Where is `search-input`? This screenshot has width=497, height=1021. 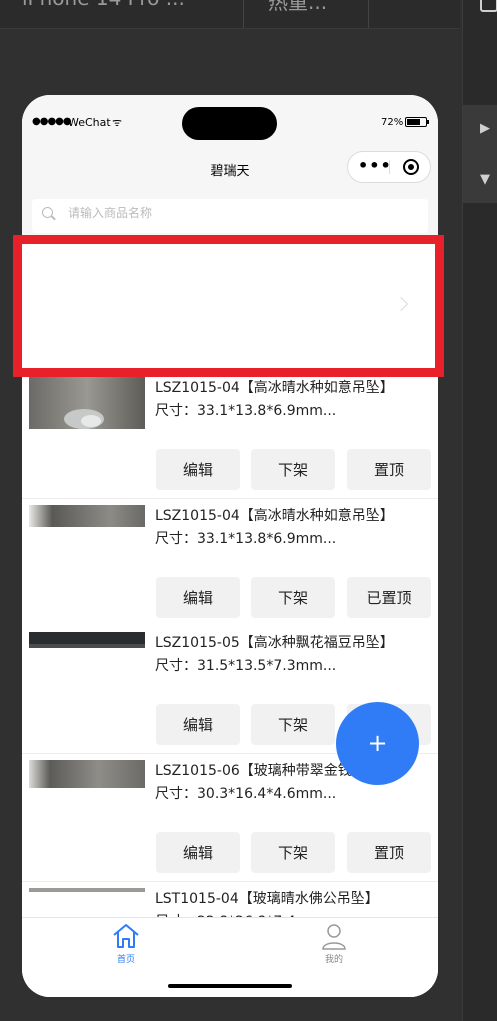
search-input is located at coordinates (238, 213).